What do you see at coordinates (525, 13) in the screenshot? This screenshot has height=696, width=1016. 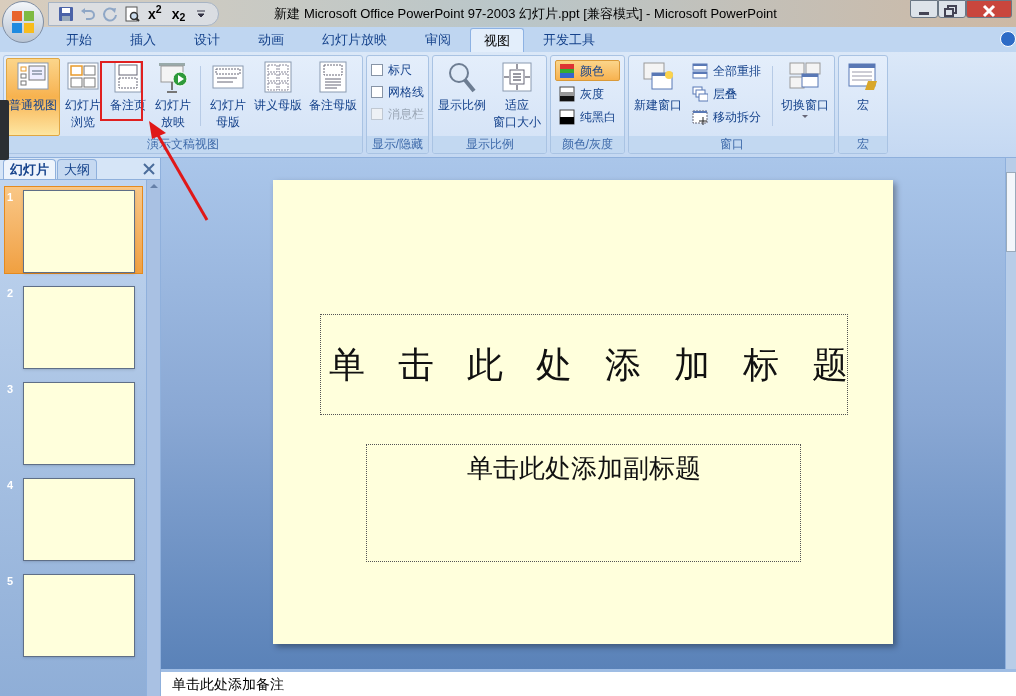 I see `window-title: 新建 Microsoft Office PowerPoint 97-2003 幻灯片.ppt [兼容模式] - Microsoft PowerPoint` at bounding box center [525, 13].